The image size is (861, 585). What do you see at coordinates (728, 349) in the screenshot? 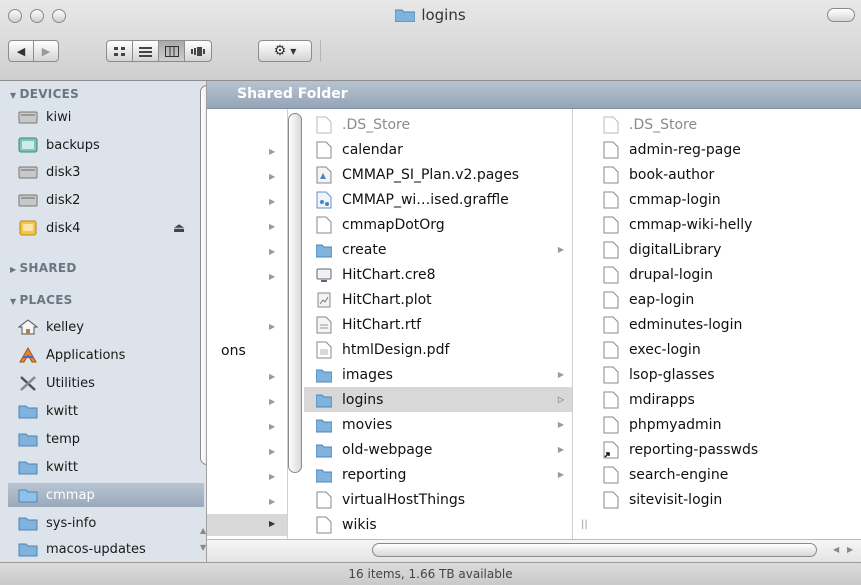
I see `list-item: exec-login` at bounding box center [728, 349].